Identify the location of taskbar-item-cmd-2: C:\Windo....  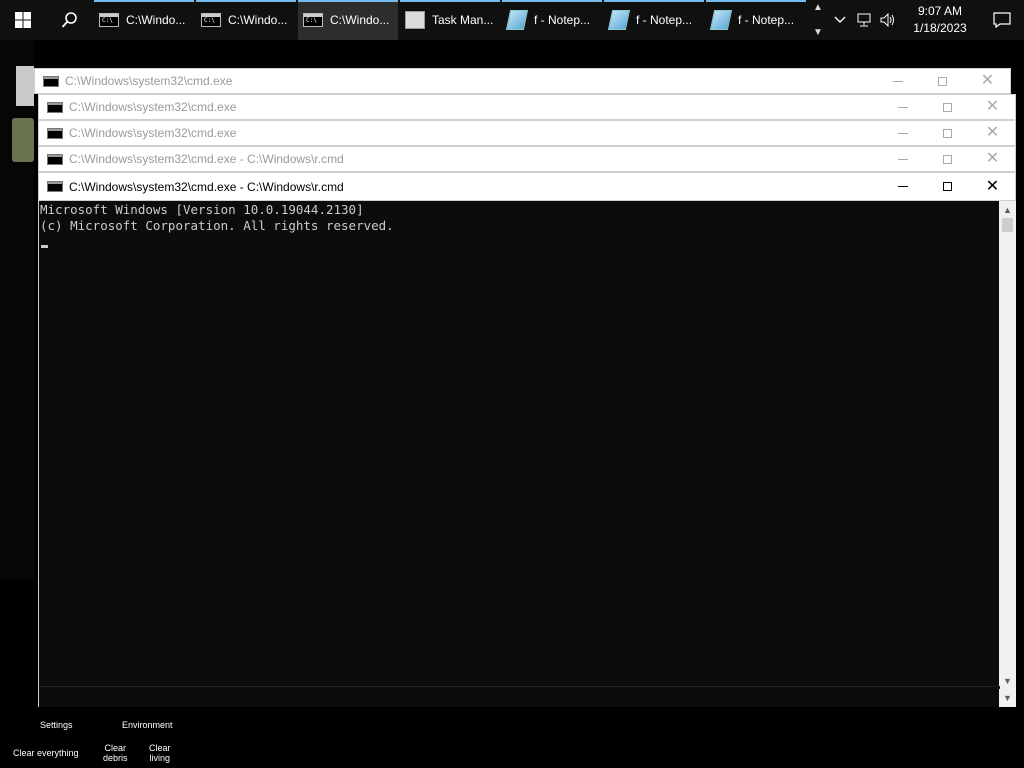
(246, 20).